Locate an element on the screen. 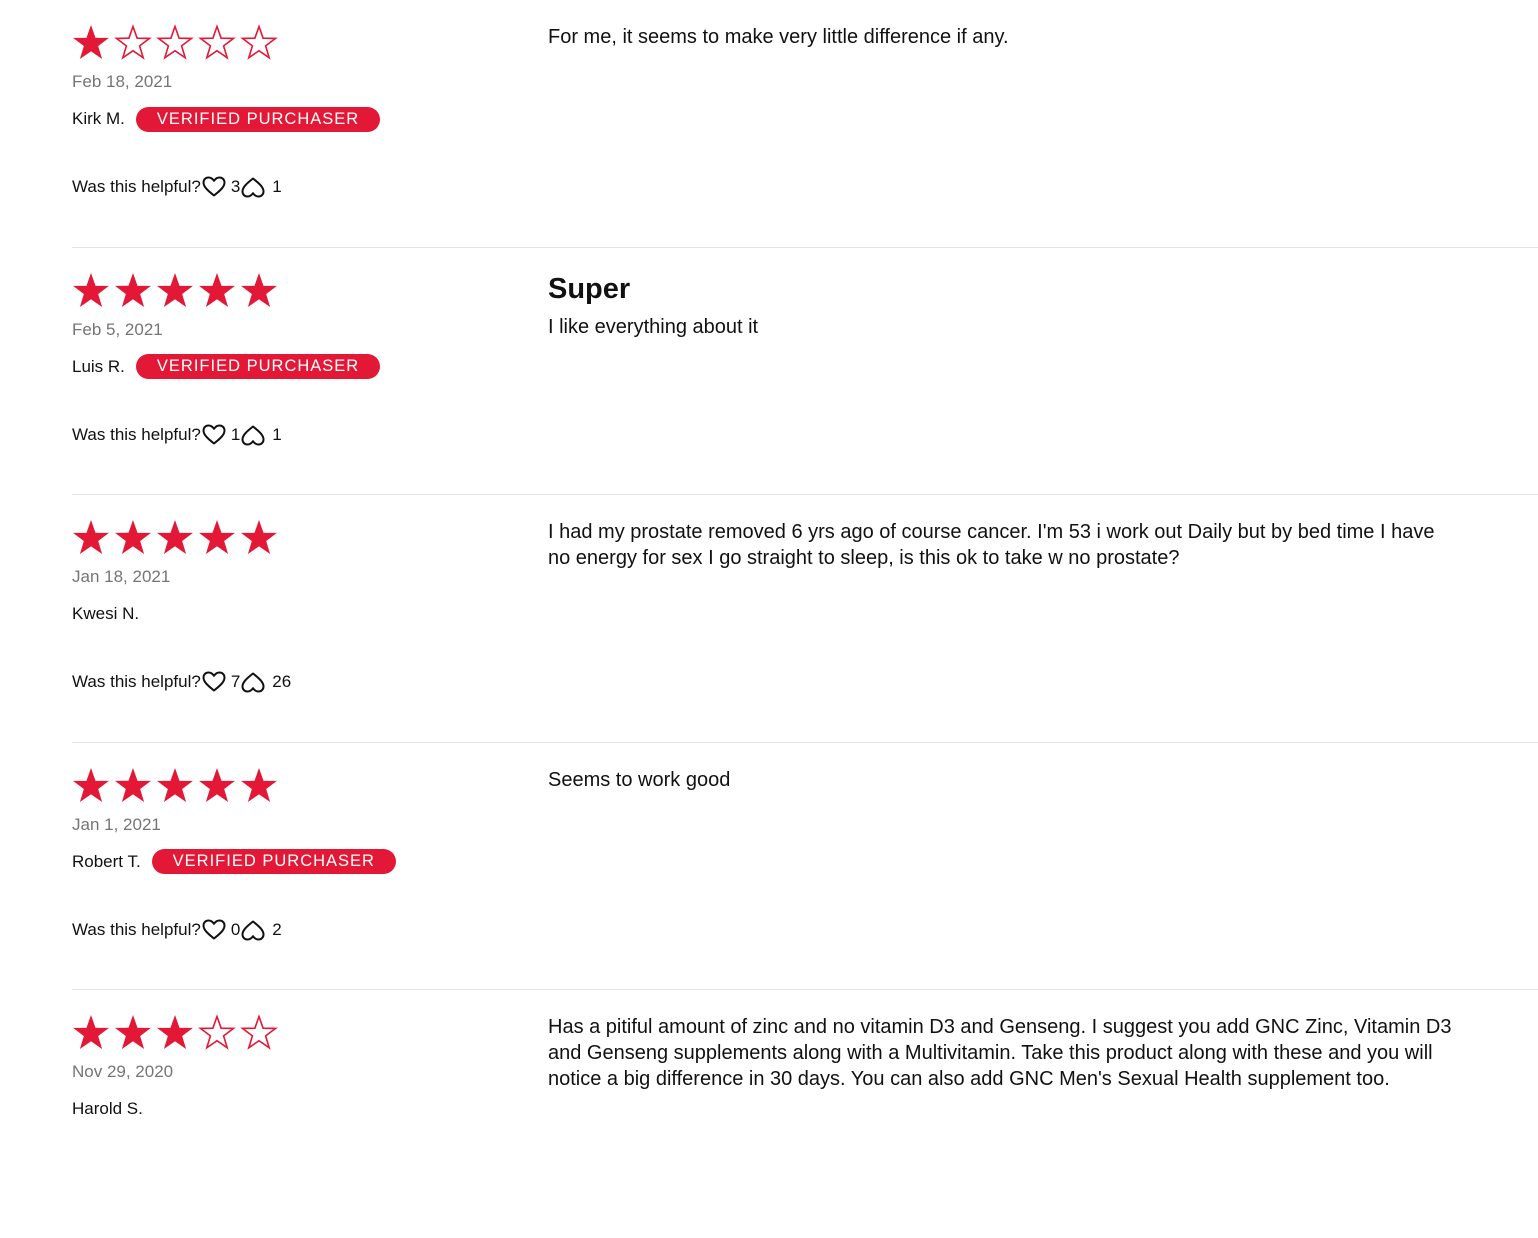  review-date: Jan 18, 2021 is located at coordinates (121, 576).